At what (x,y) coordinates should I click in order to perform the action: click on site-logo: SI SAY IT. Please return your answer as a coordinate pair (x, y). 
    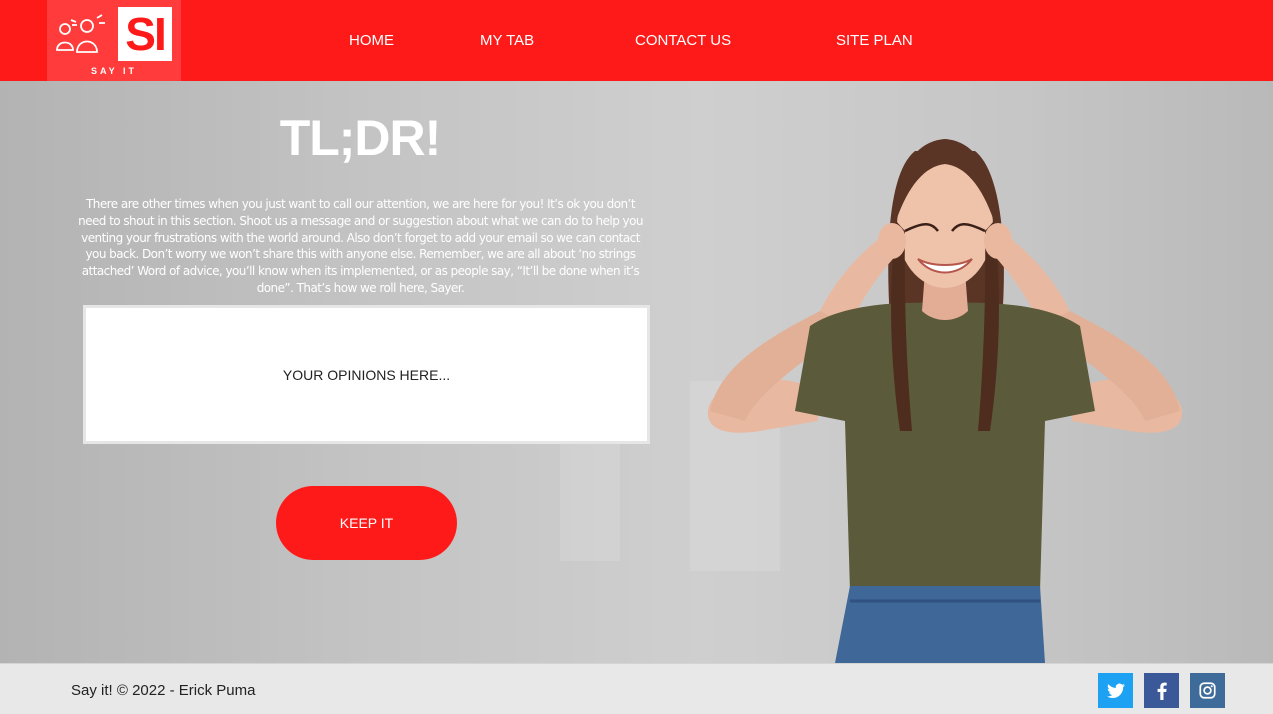
    Looking at the image, I should click on (114, 40).